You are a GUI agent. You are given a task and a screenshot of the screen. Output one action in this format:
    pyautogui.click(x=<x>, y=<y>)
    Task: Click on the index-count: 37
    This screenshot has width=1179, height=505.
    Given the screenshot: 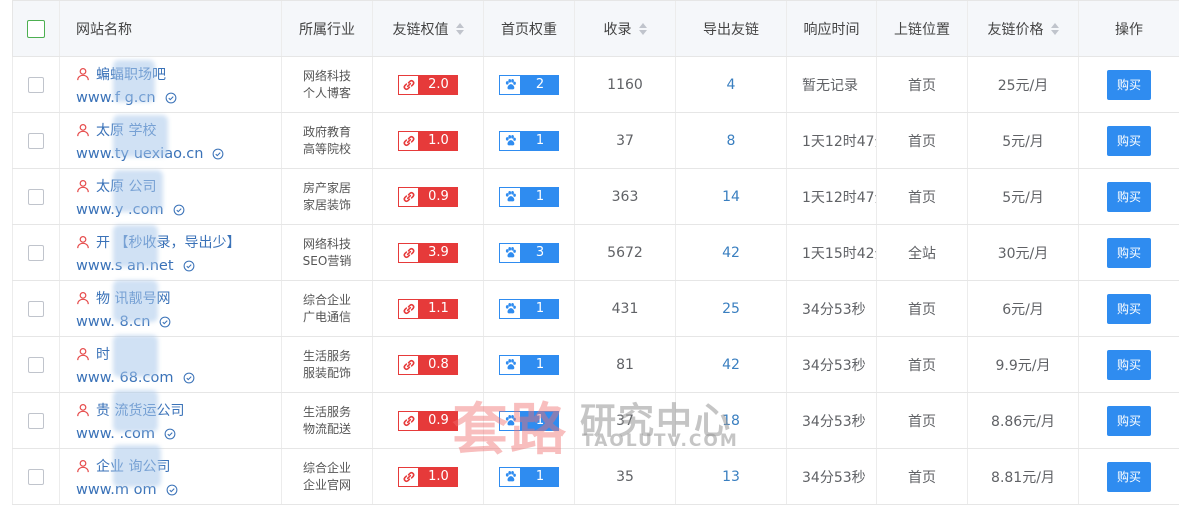 What is the action you would take?
    pyautogui.click(x=625, y=140)
    